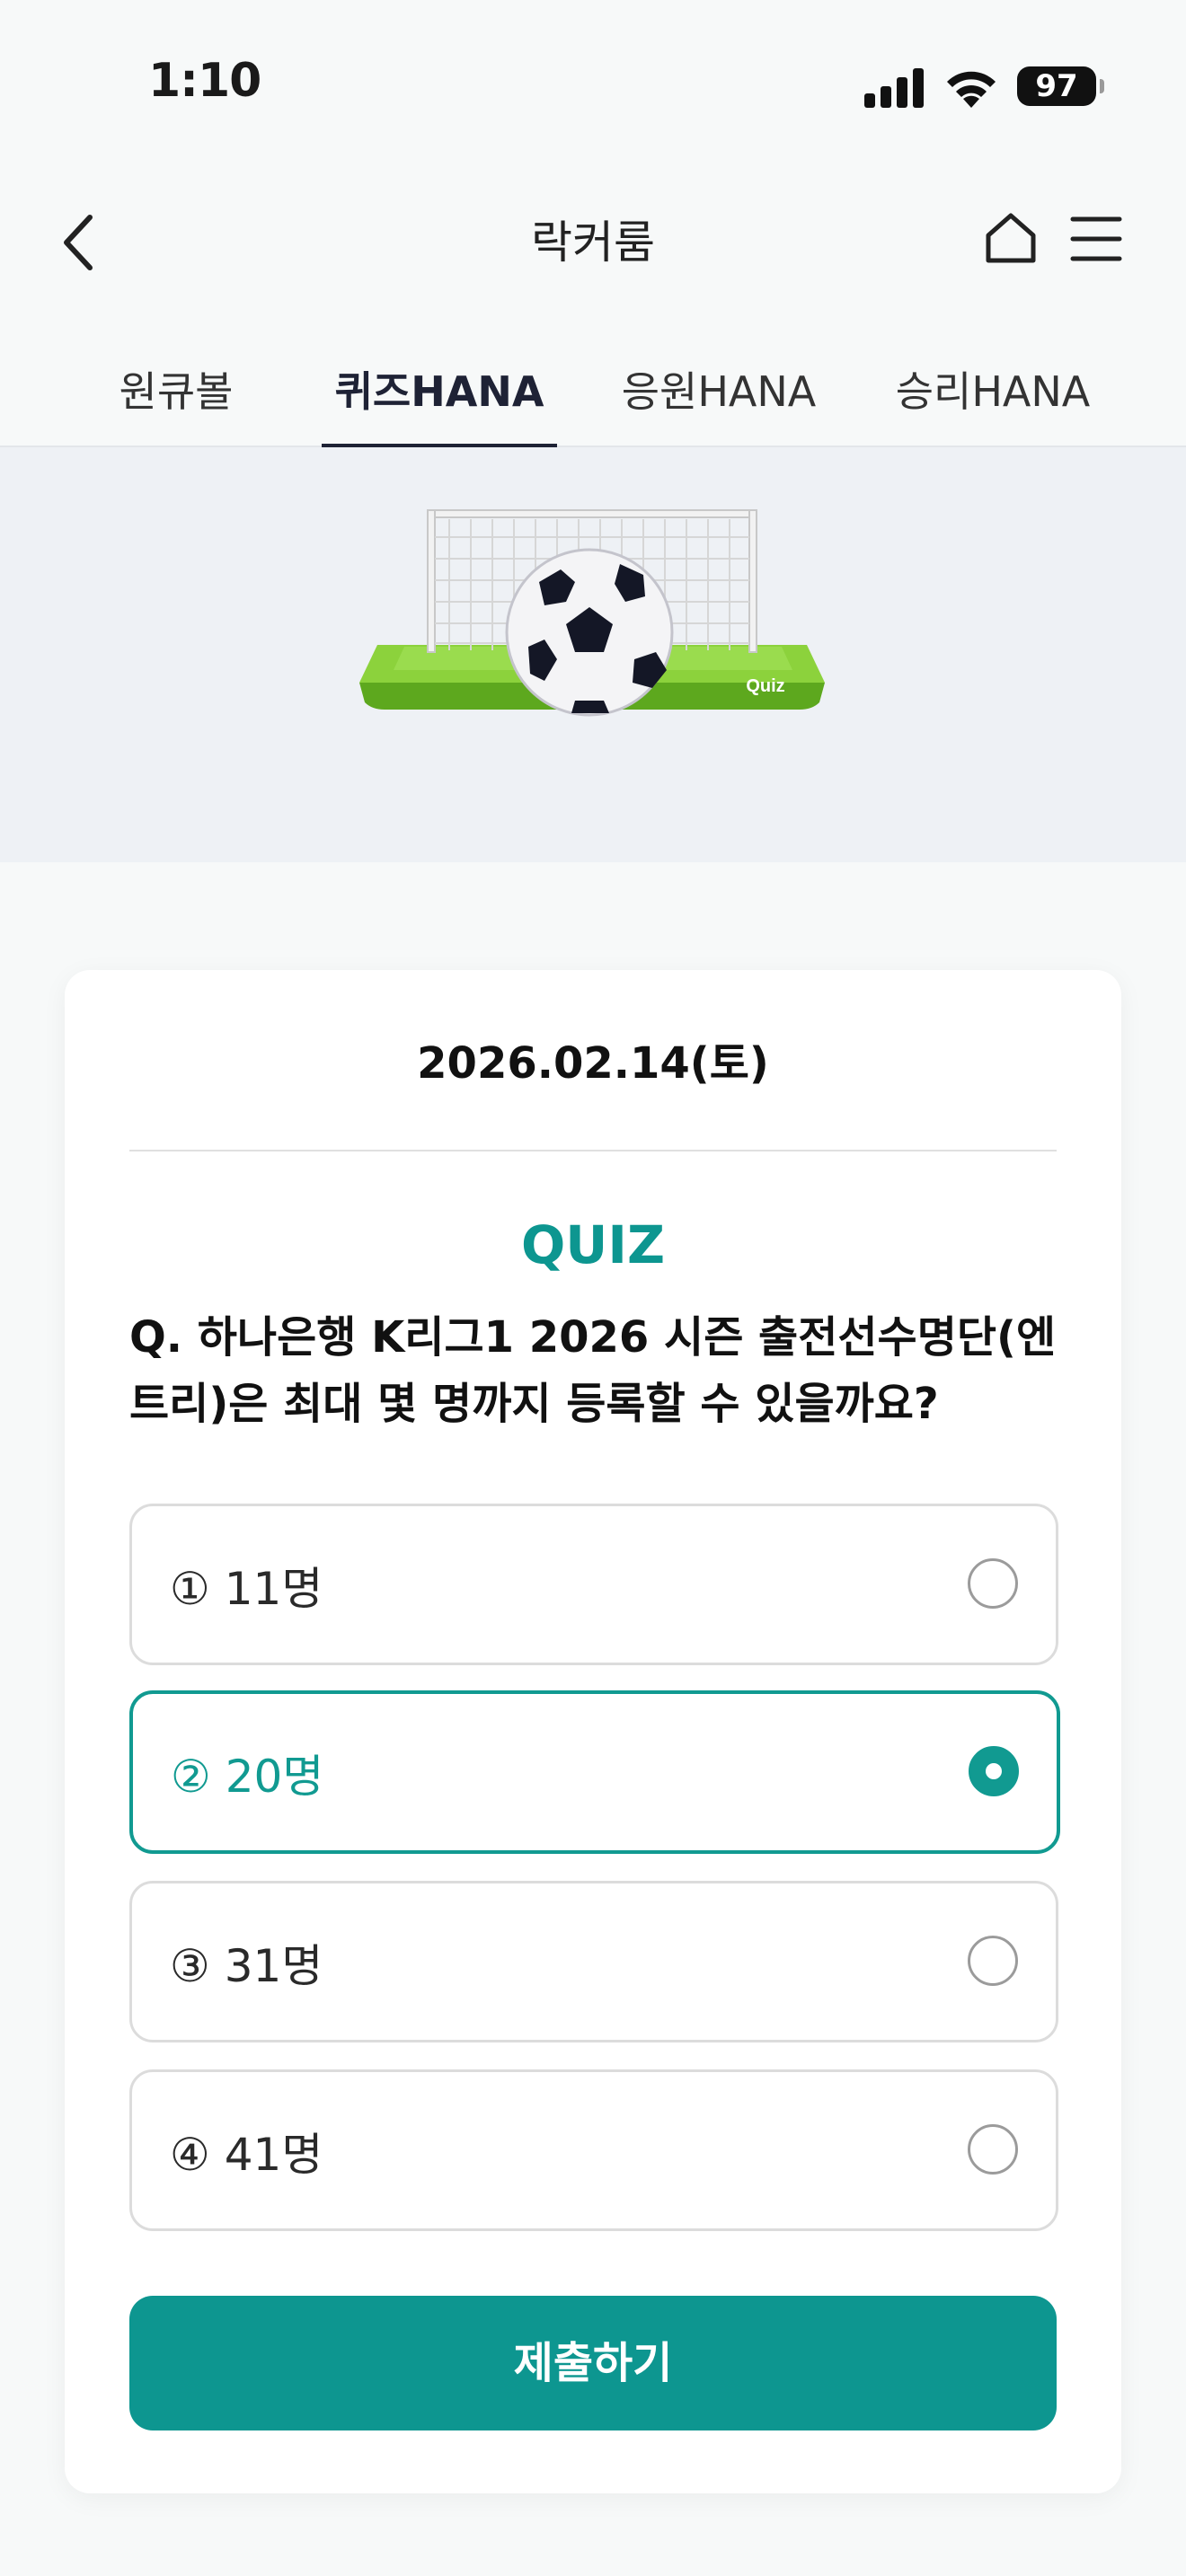 This screenshot has height=2576, width=1186. What do you see at coordinates (247, 1777) in the screenshot?
I see `answer-option-label: ② 20명` at bounding box center [247, 1777].